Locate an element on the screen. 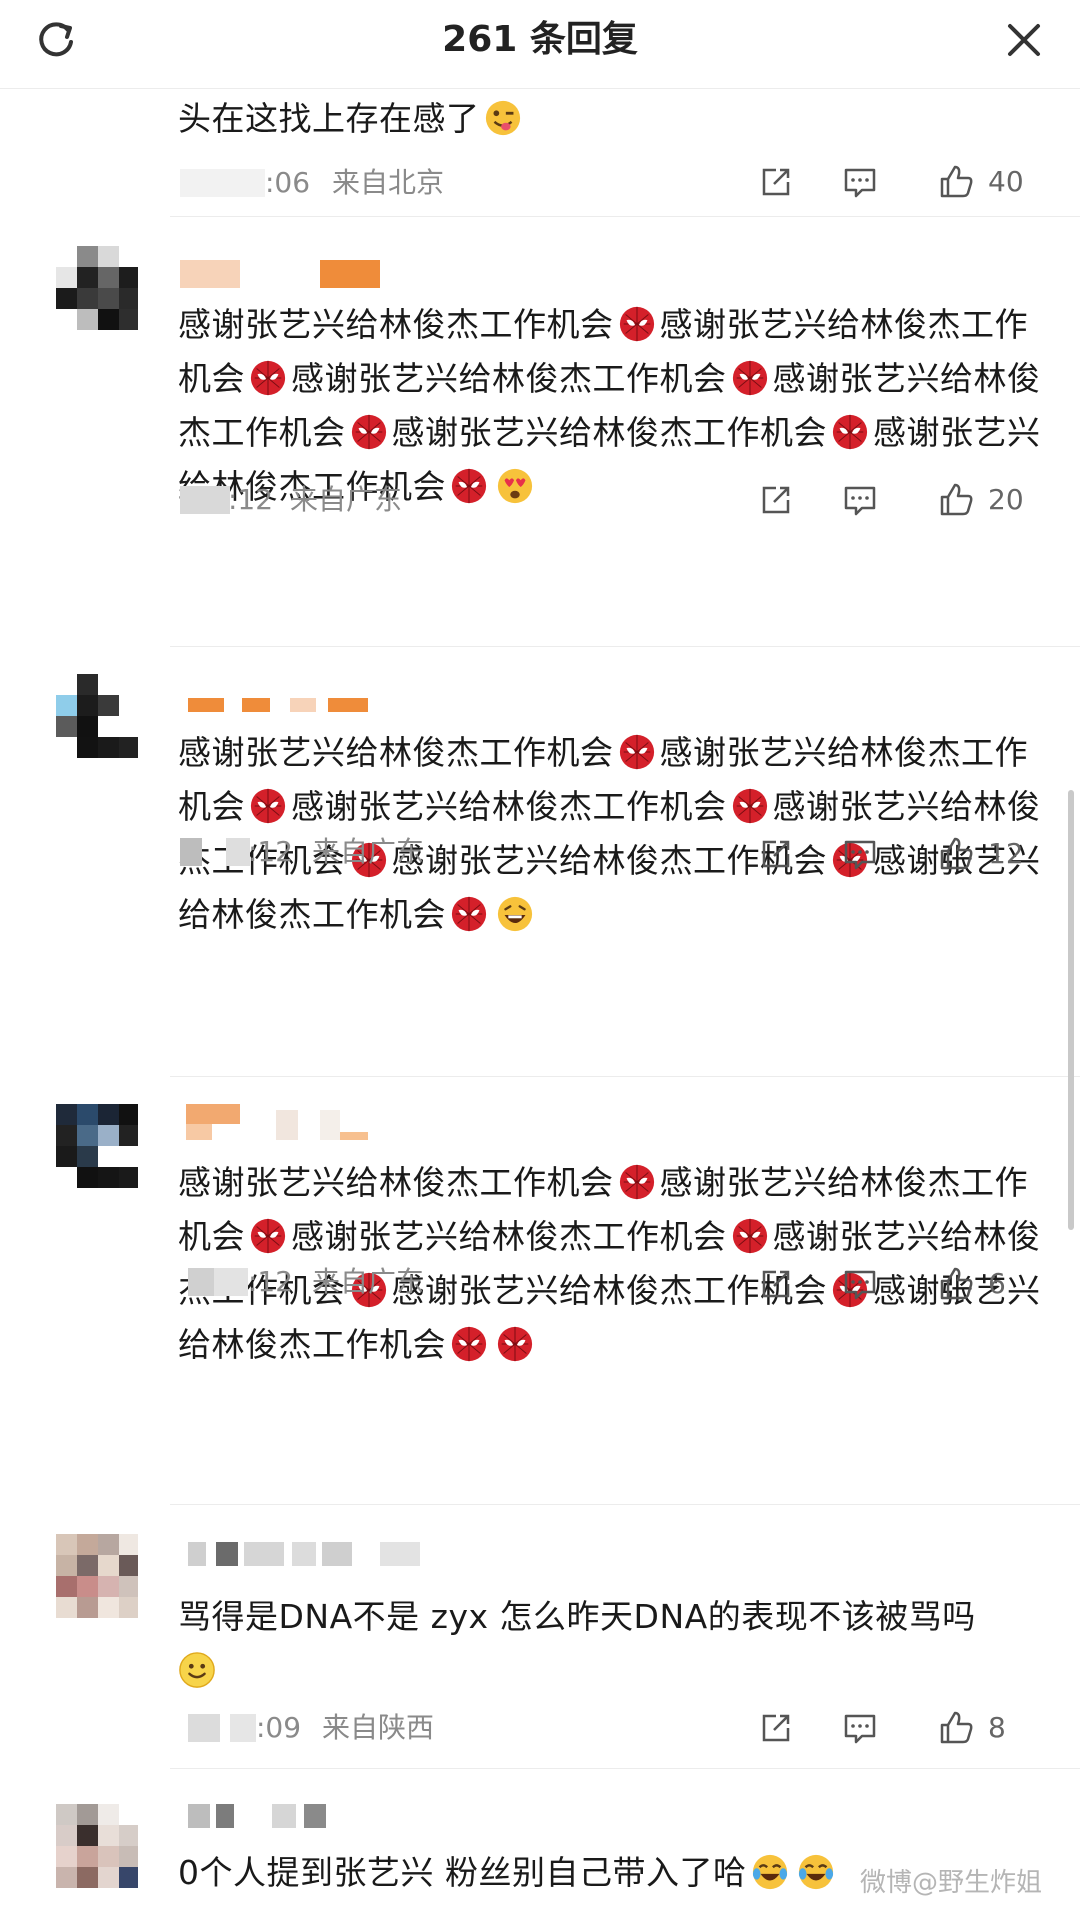  comment-location: 来自北京 is located at coordinates (388, 182).